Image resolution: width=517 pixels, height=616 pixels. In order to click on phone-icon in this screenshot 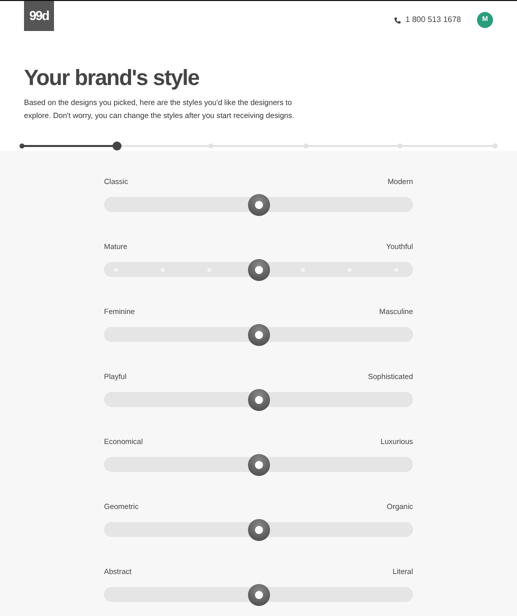, I will do `click(398, 20)`.